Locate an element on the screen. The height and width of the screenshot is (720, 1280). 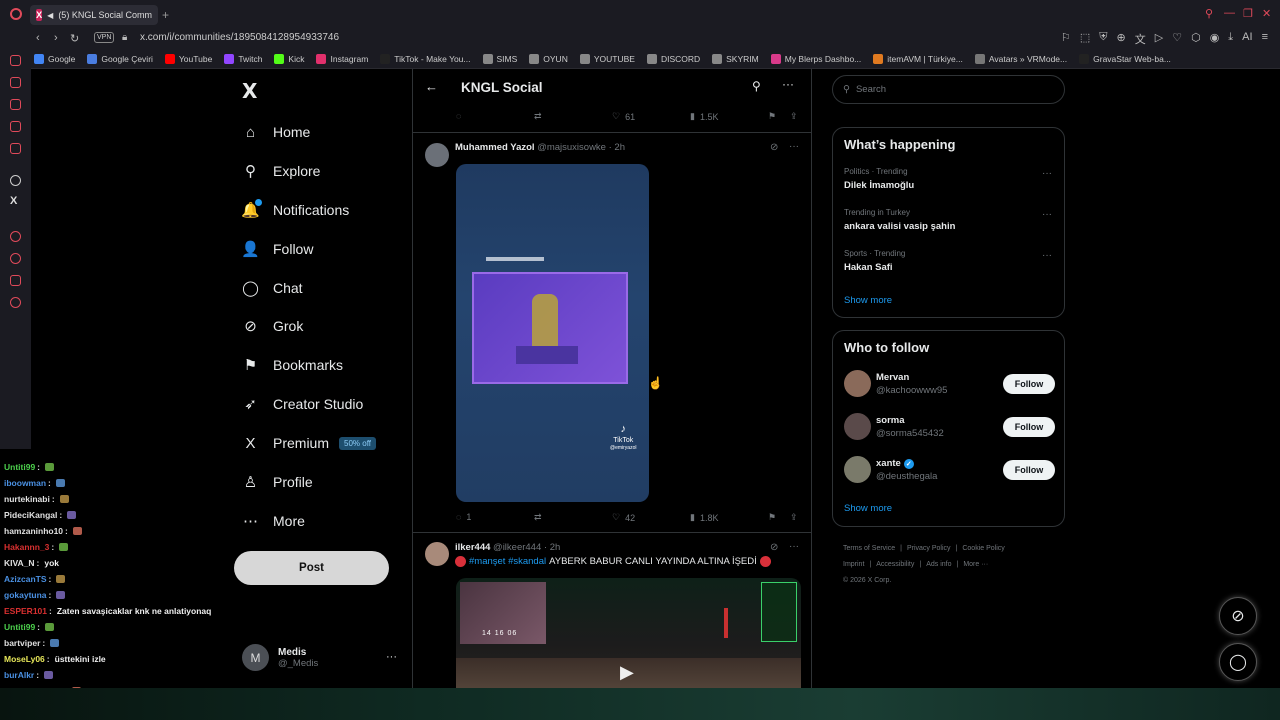
post-video: ♪ TikTok @emiryazol is located at coordinates (552, 333).